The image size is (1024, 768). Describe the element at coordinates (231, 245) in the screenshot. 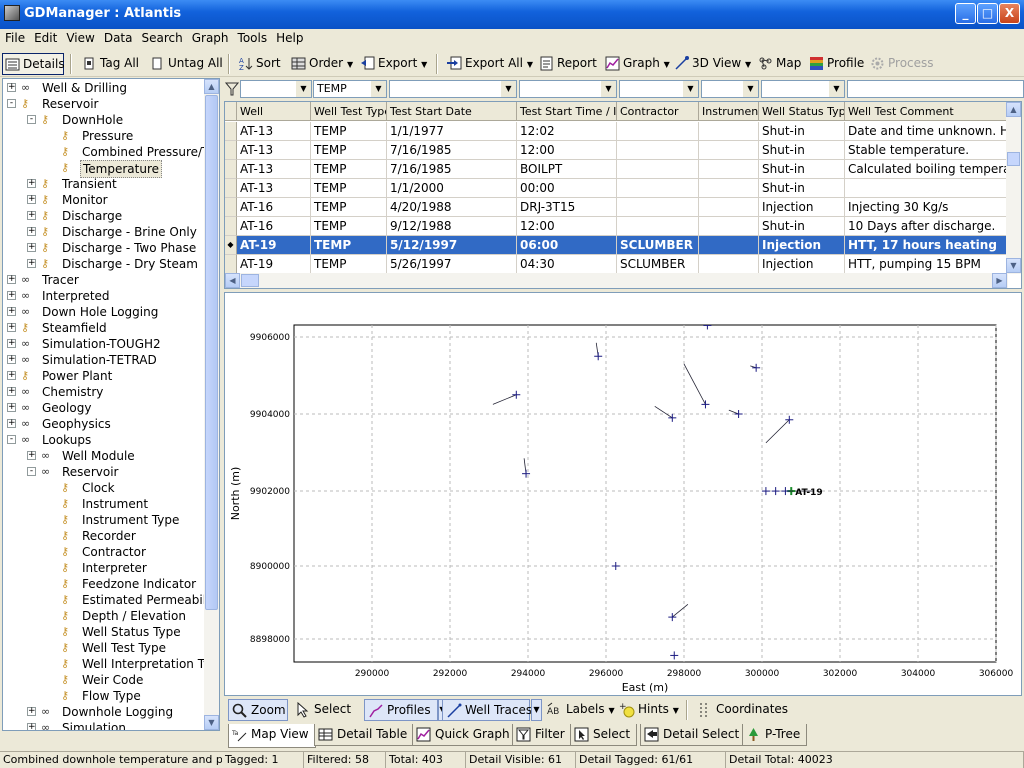

I see `row-header: ◆` at that location.